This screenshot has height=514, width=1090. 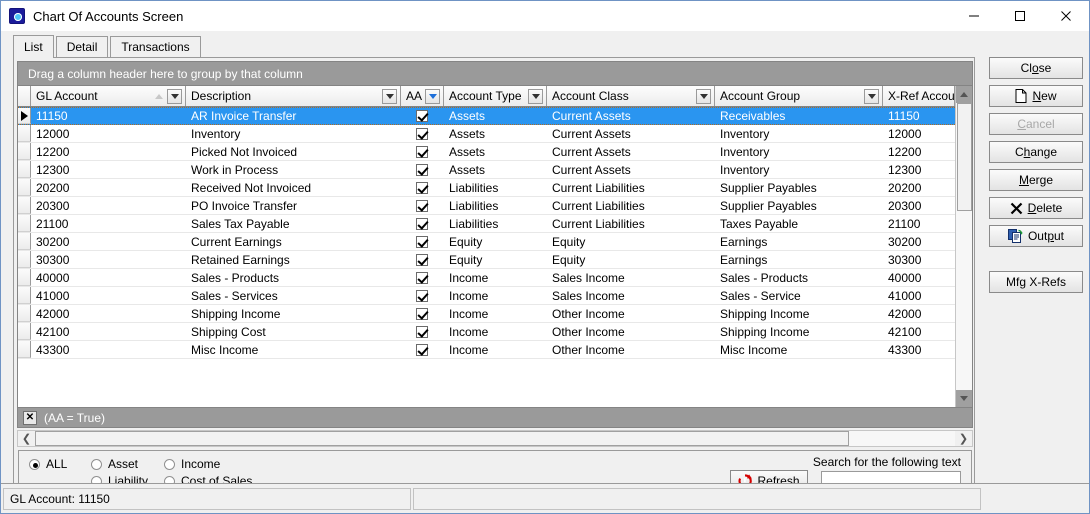 I want to click on cell-gl_account: 42000, so click(x=108, y=313).